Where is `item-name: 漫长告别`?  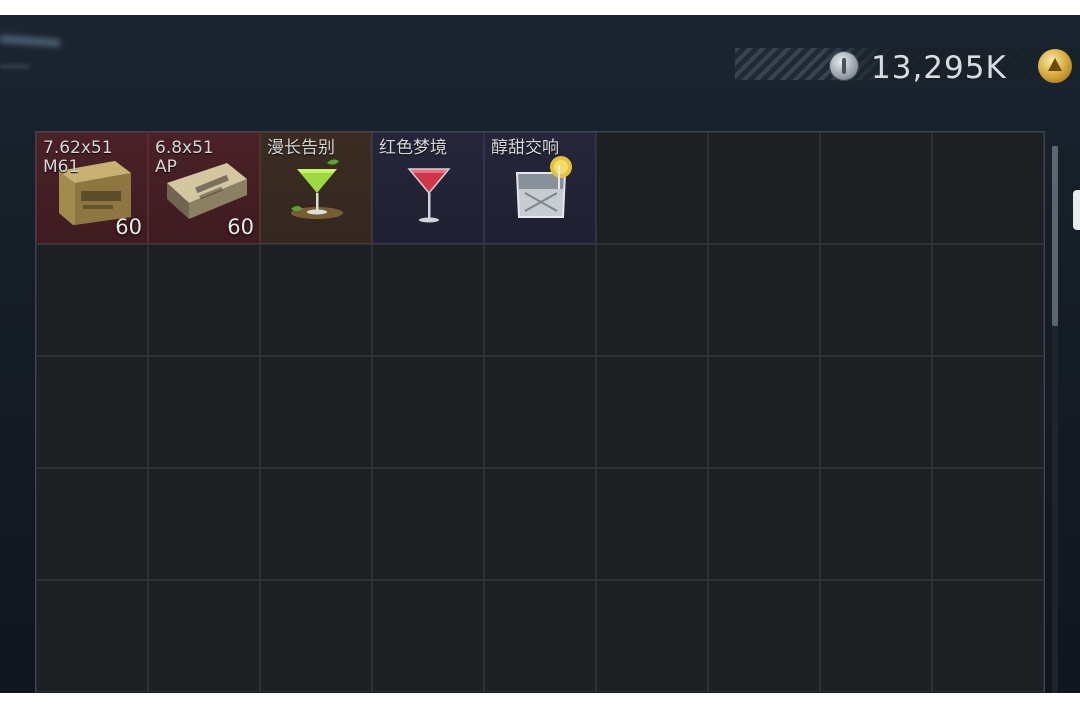 item-name: 漫长告别 is located at coordinates (301, 148).